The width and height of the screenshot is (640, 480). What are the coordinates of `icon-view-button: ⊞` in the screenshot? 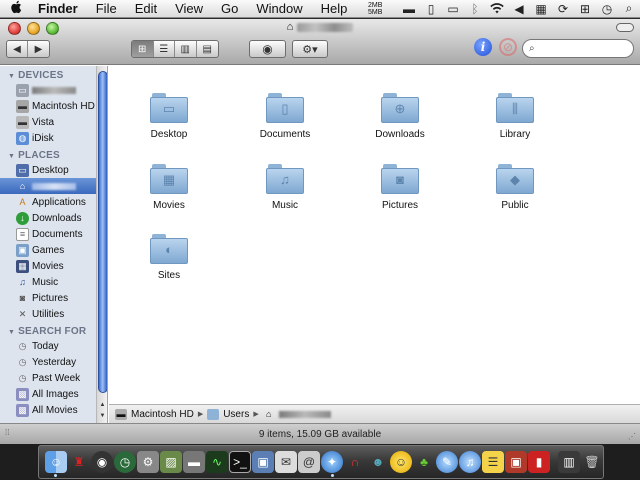 It's located at (143, 49).